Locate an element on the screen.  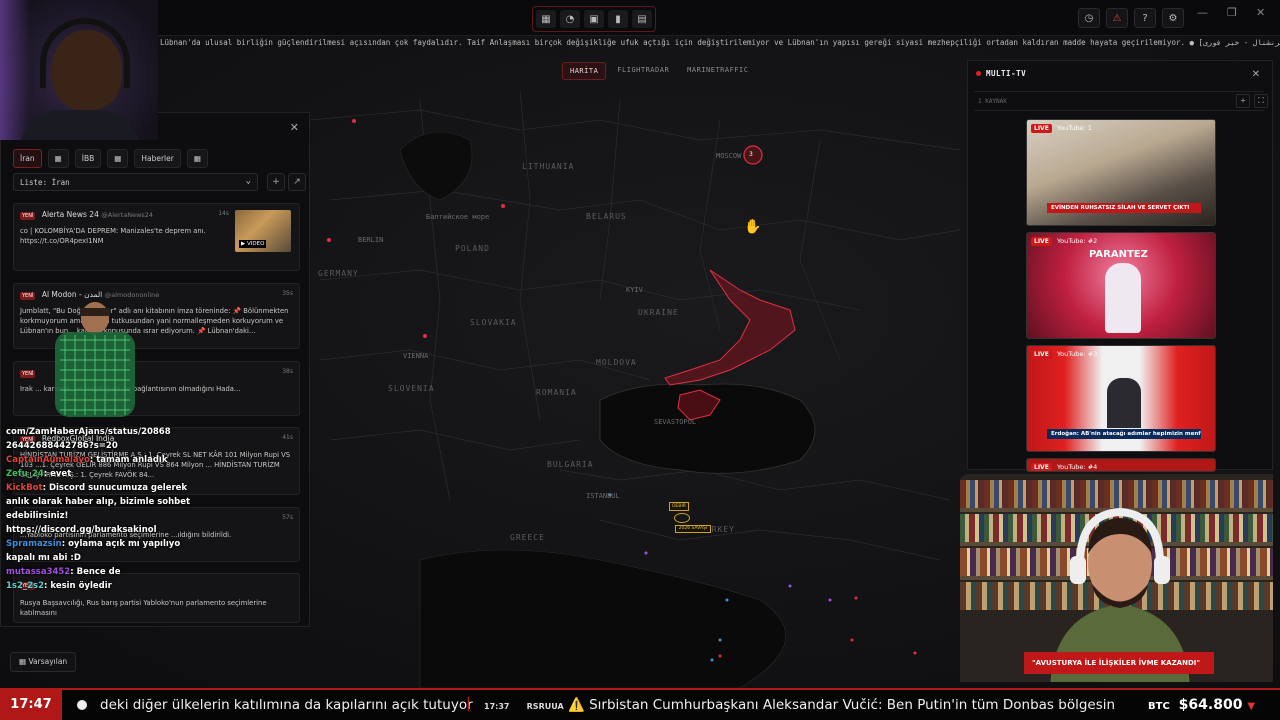
overlay-character is located at coordinates (95, 359).